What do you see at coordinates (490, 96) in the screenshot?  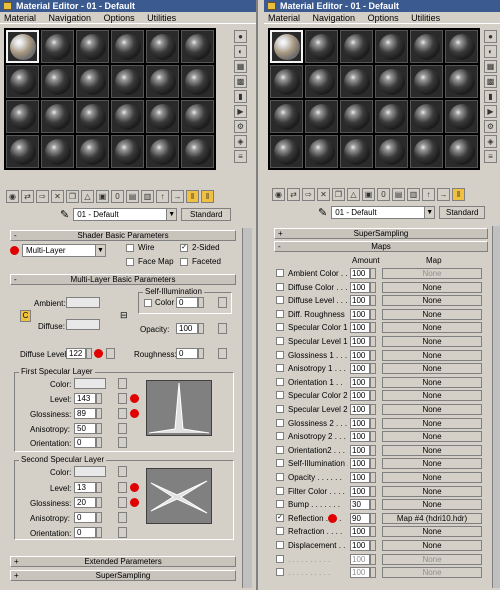 I see `video-color-check-icon: ▮` at bounding box center [490, 96].